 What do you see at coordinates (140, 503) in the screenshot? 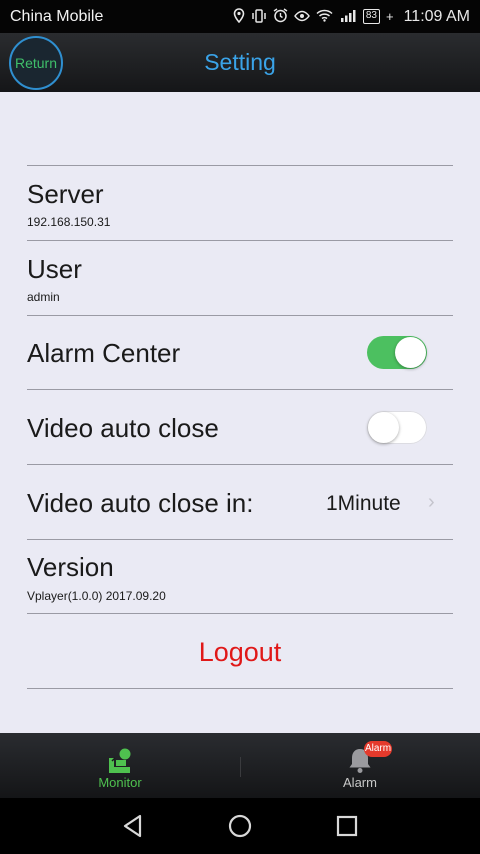
I see `video-auto-close-in-label: Video auto close in:` at bounding box center [140, 503].